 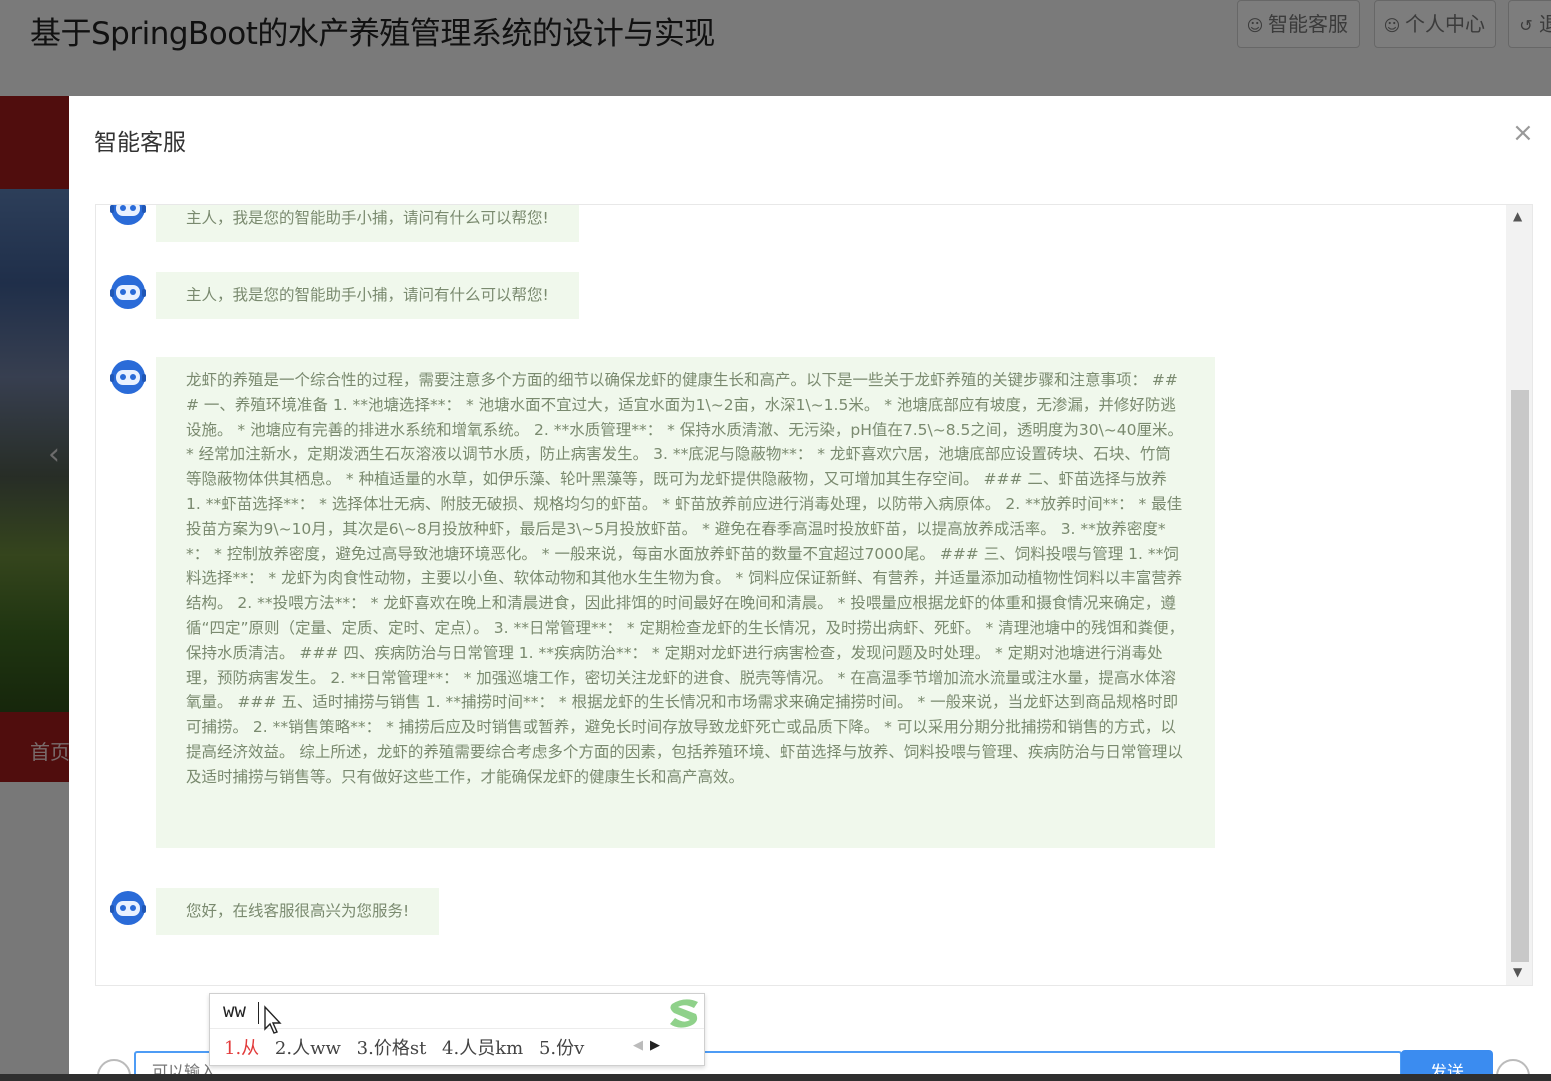 I want to click on ime-candidate-list: 1.从 2.人ww 3.价格st 4.人员km 5.份v, so click(x=409, y=1047).